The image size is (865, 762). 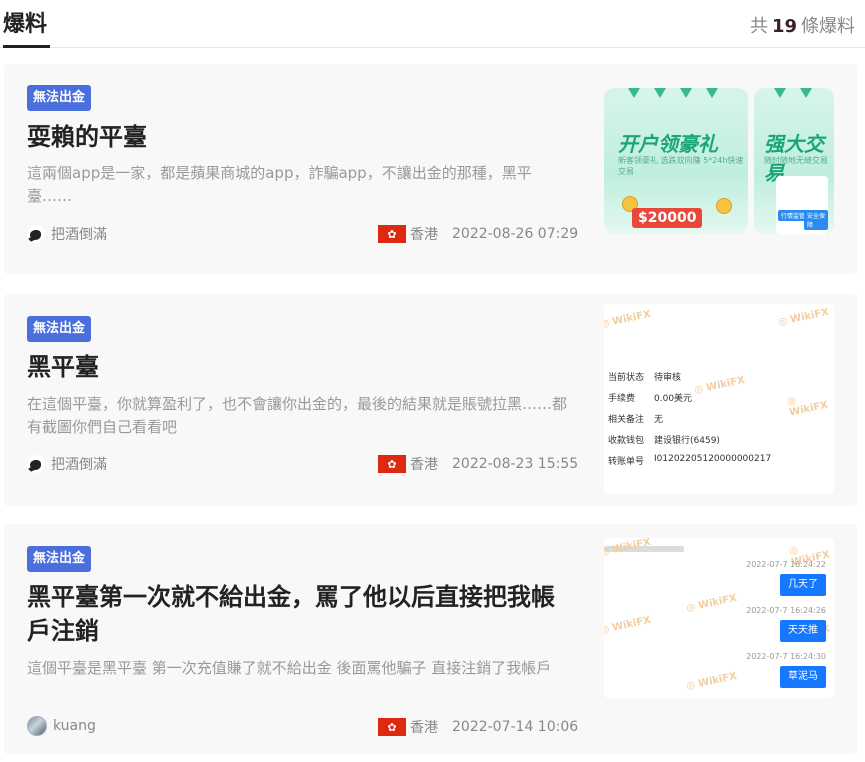 I want to click on promo2-subtitle: 随时随地无缝交易, so click(x=796, y=160).